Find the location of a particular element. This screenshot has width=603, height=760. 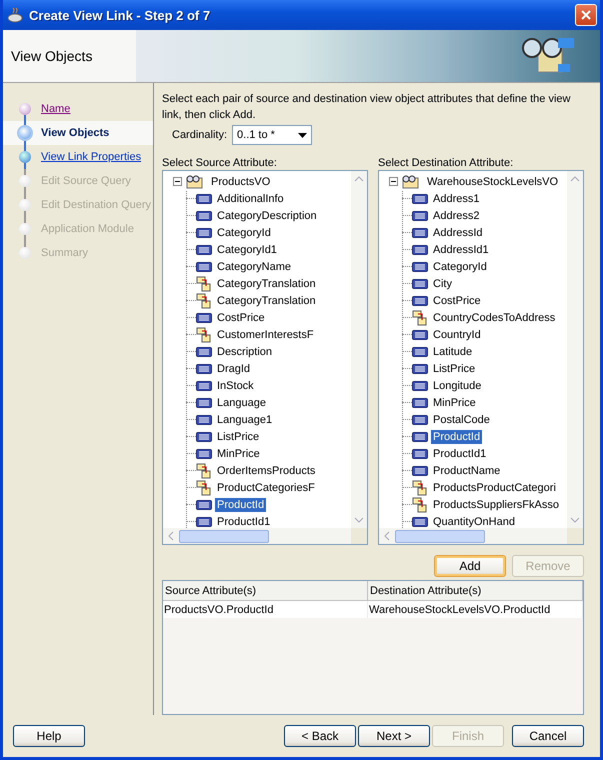

tree-item: City is located at coordinates (442, 283).